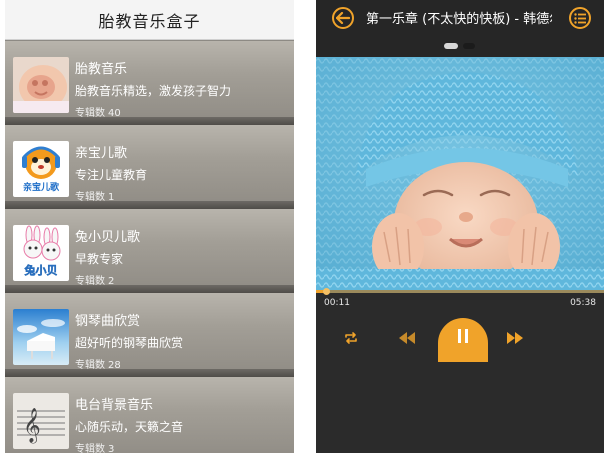 The width and height of the screenshot is (604, 453). What do you see at coordinates (459, 19) in the screenshot?
I see `song-title: 第一乐章 (不太快的快板) - 韩德尔` at bounding box center [459, 19].